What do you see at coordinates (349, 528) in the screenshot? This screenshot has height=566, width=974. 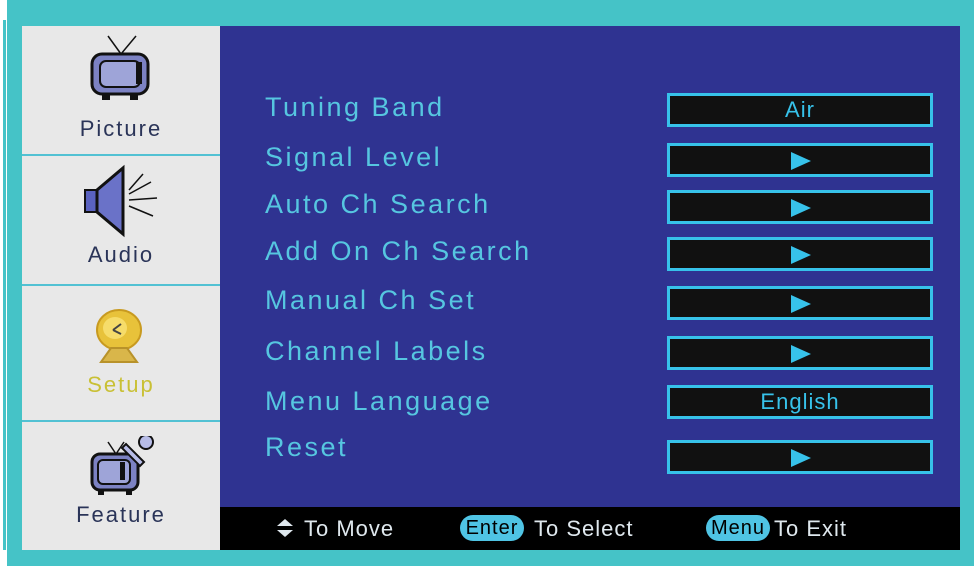 I see `help-move-text: To Move` at bounding box center [349, 528].